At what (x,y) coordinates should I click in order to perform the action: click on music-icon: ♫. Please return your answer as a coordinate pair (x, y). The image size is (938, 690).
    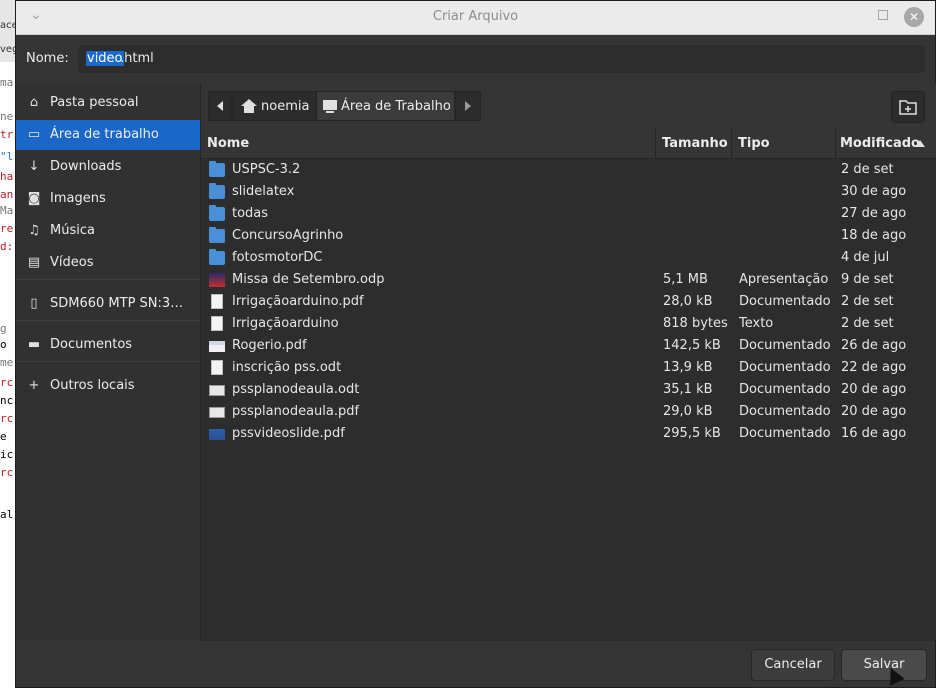
    Looking at the image, I should click on (34, 230).